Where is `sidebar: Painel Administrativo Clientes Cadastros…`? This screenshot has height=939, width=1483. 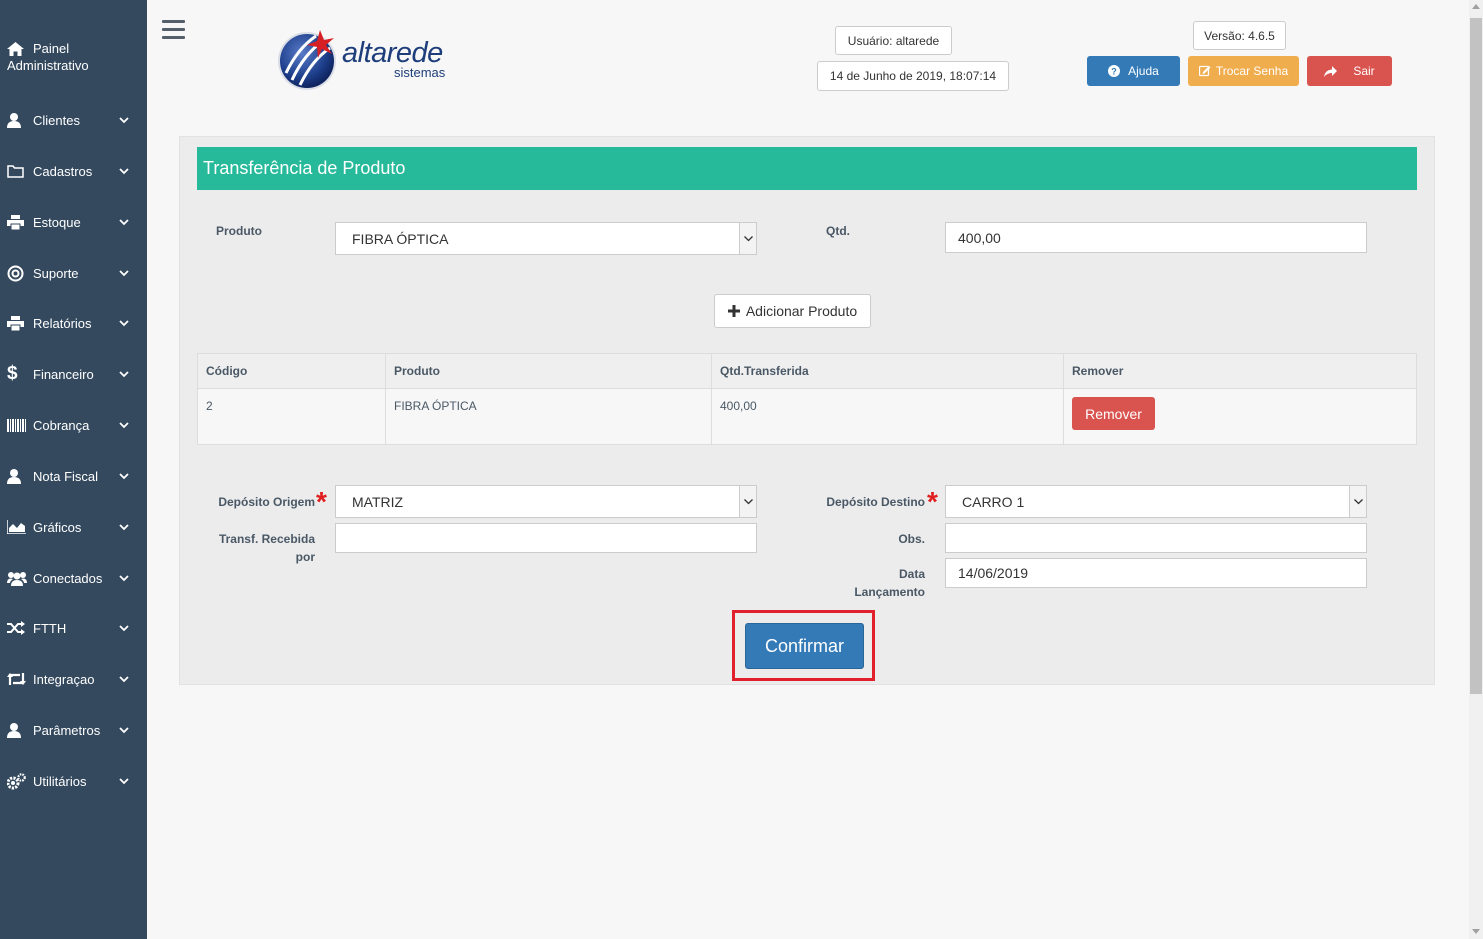 sidebar: Painel Administrativo Clientes Cadastros… is located at coordinates (73, 469).